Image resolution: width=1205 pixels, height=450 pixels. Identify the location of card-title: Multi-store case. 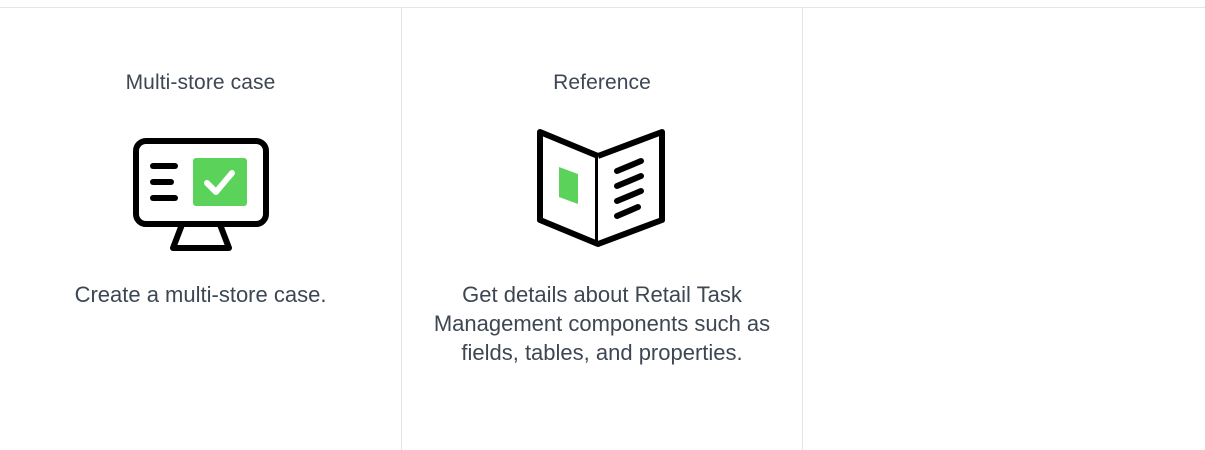
(200, 82).